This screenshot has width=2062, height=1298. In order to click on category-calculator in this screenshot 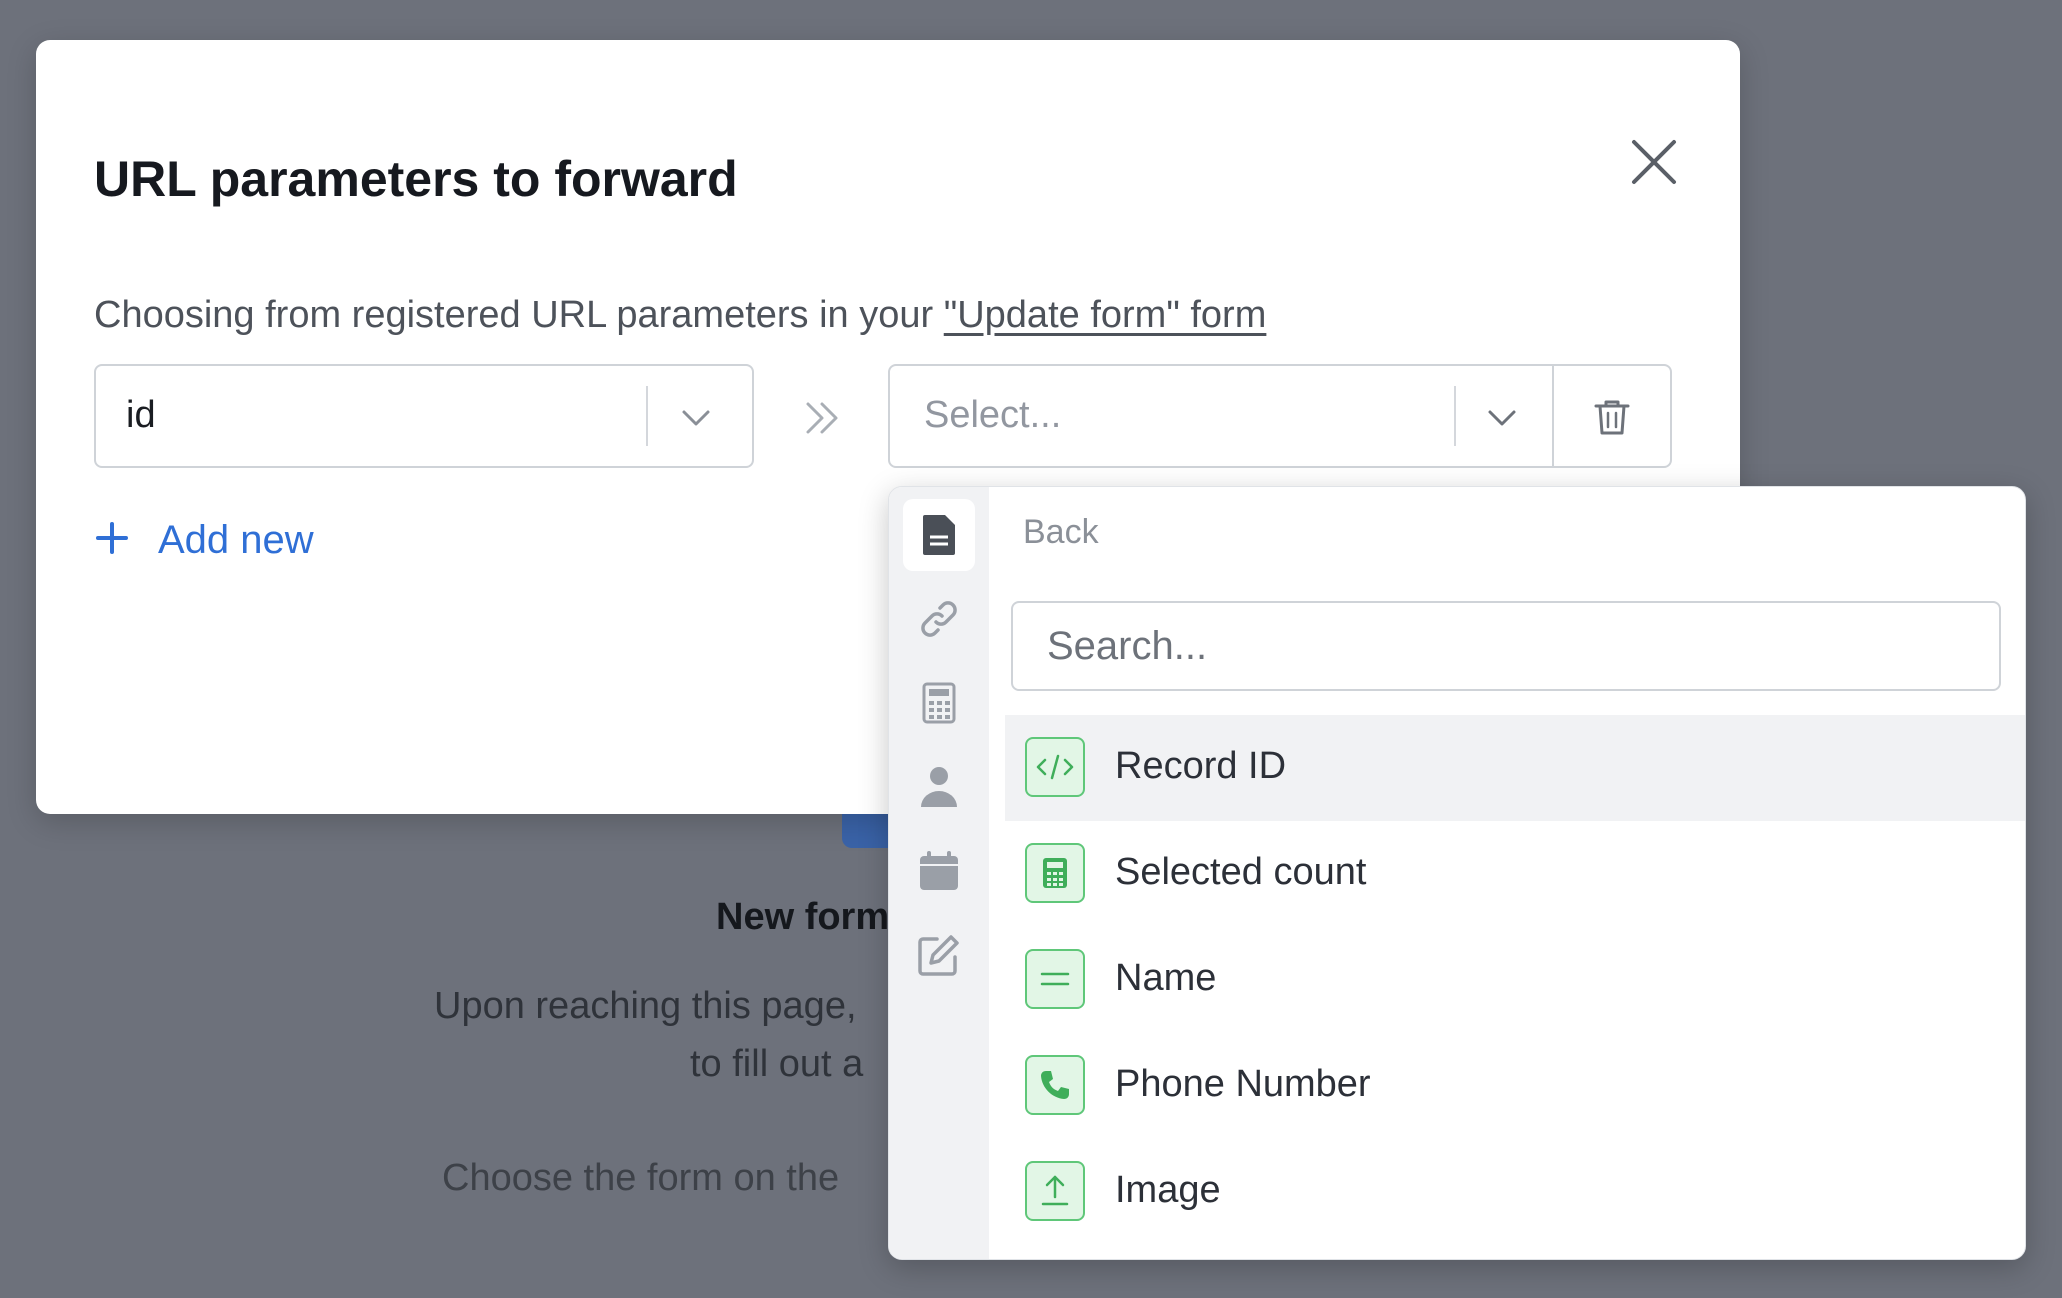, I will do `click(939, 703)`.